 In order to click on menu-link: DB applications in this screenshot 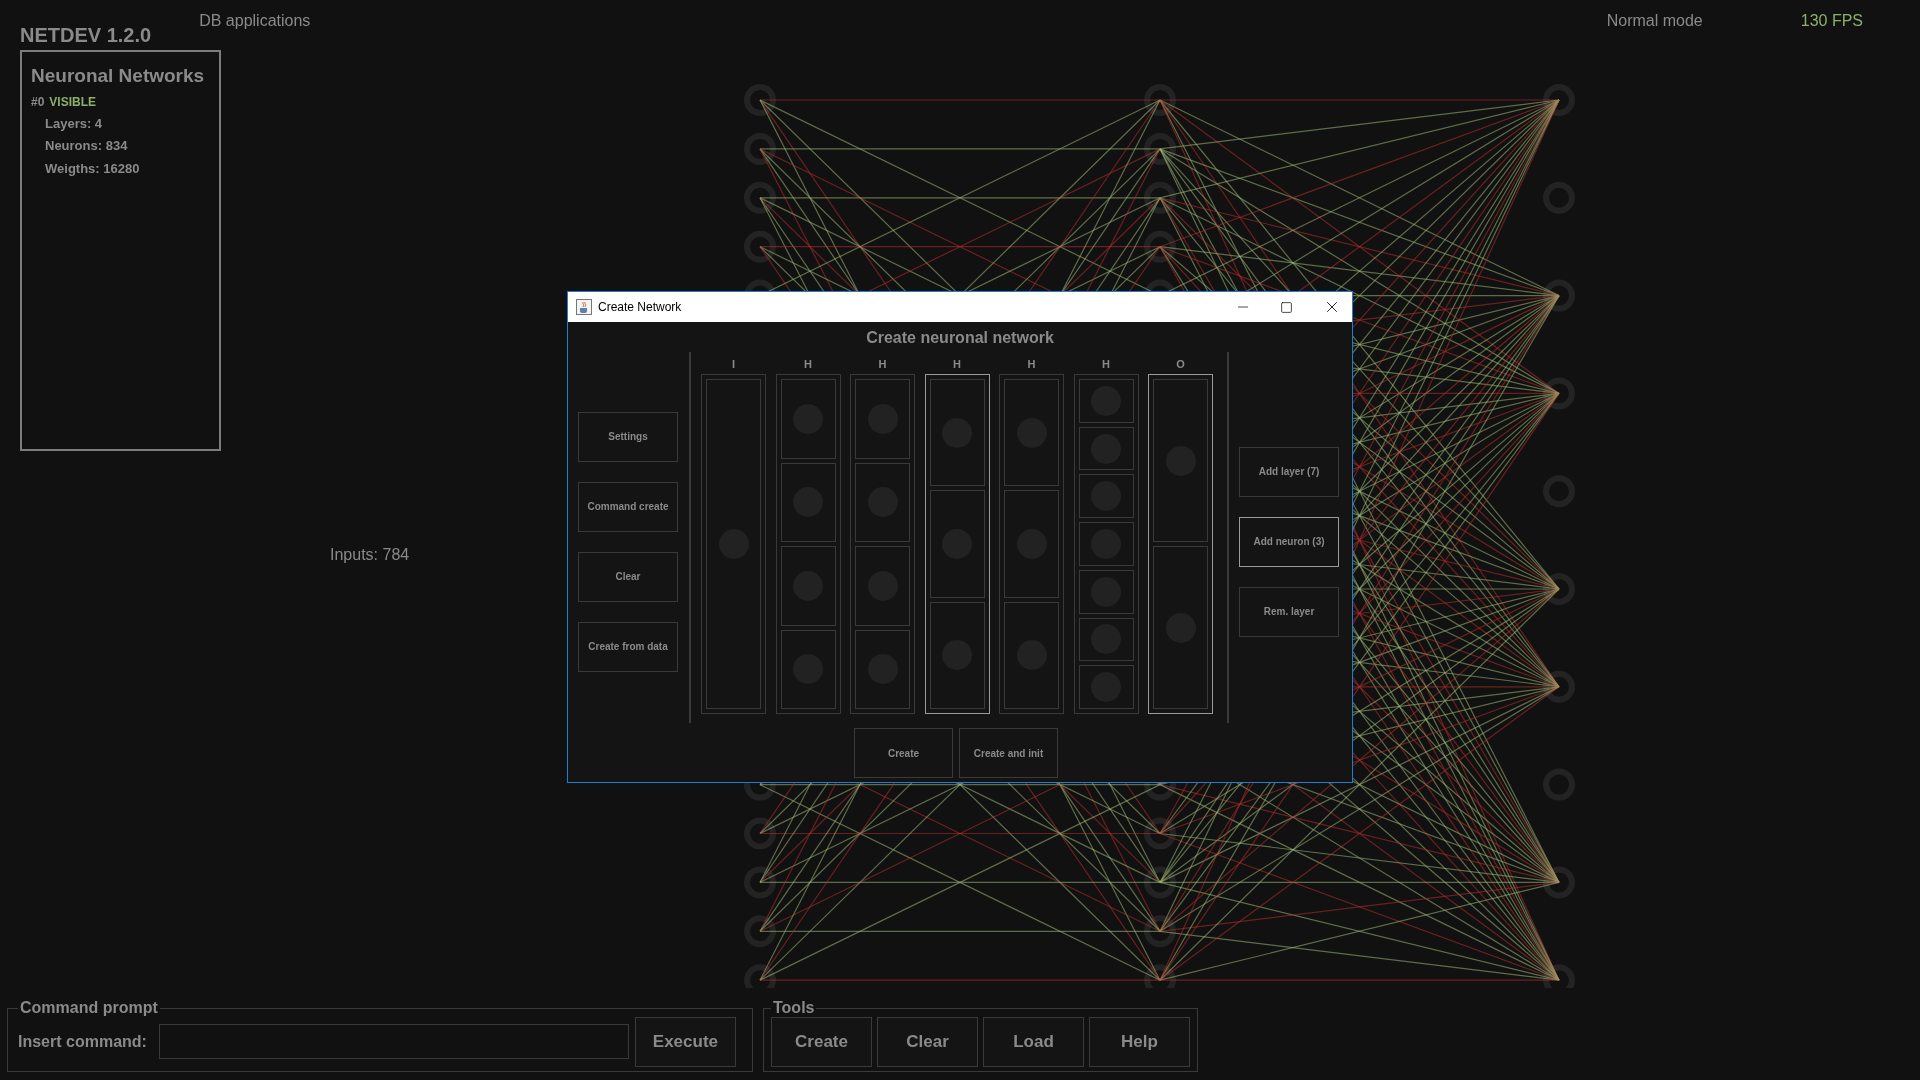, I will do `click(255, 21)`.